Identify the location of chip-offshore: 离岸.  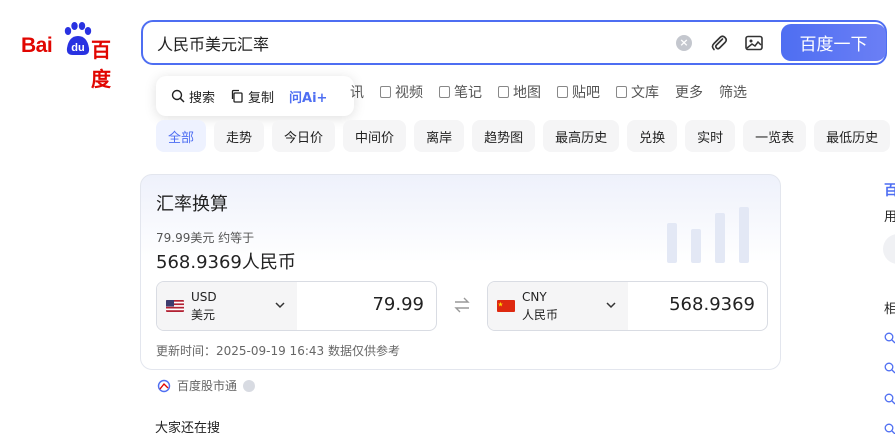
(439, 136).